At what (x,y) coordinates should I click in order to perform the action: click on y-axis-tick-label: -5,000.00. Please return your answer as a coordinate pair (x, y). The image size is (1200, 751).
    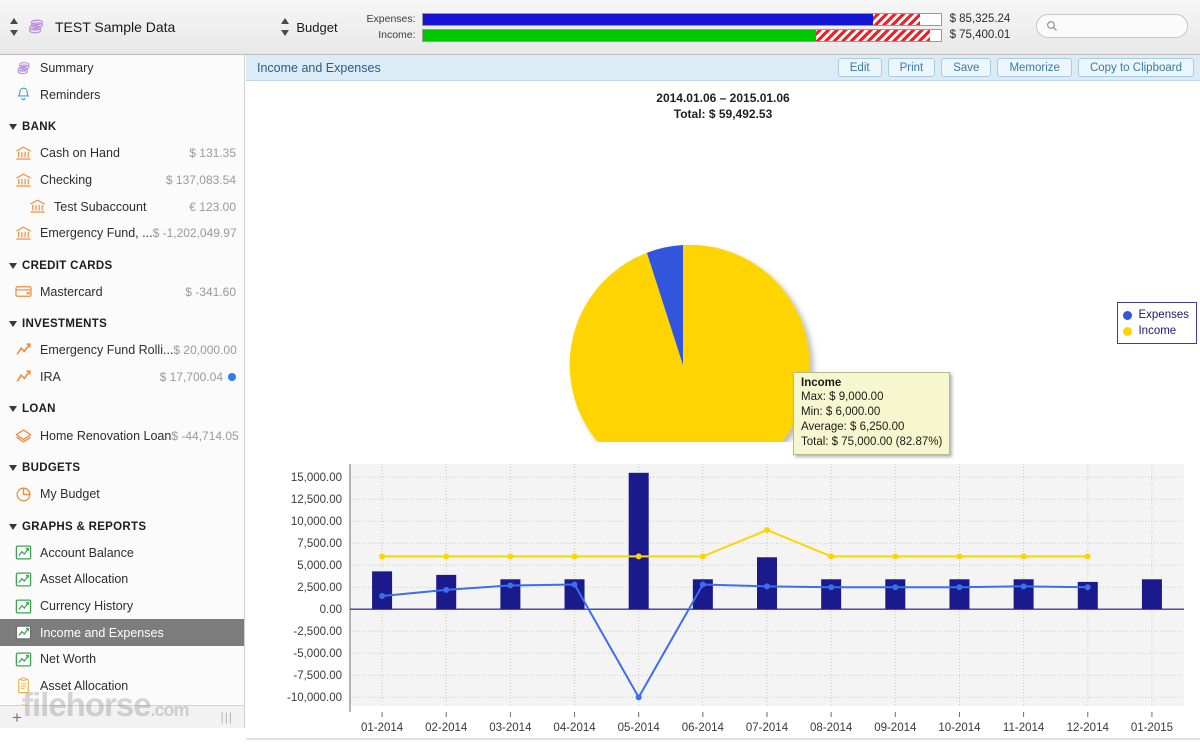
    Looking at the image, I should click on (317, 655).